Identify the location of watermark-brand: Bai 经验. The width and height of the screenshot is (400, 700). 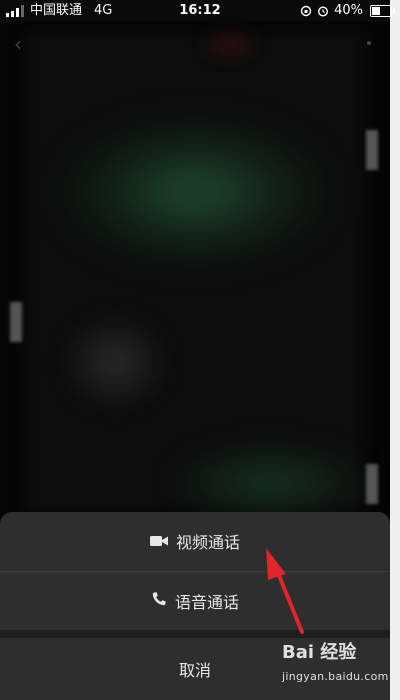
(338, 653).